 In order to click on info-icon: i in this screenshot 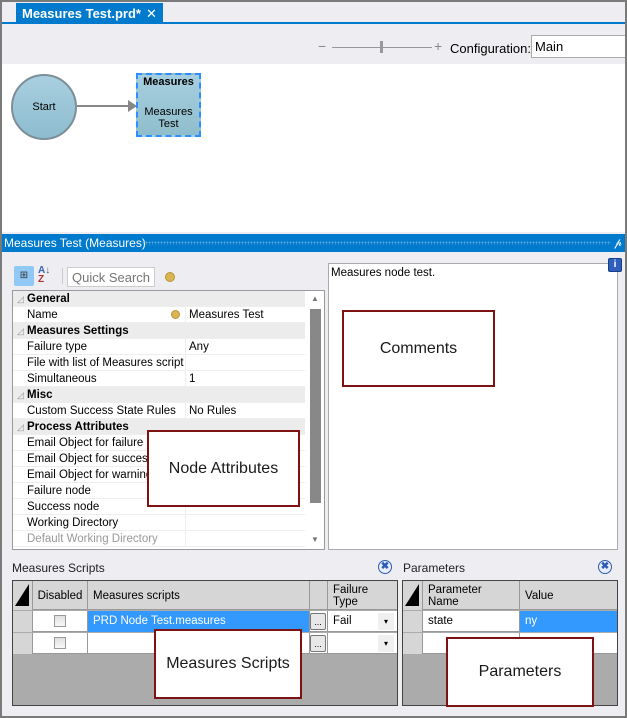, I will do `click(615, 265)`.